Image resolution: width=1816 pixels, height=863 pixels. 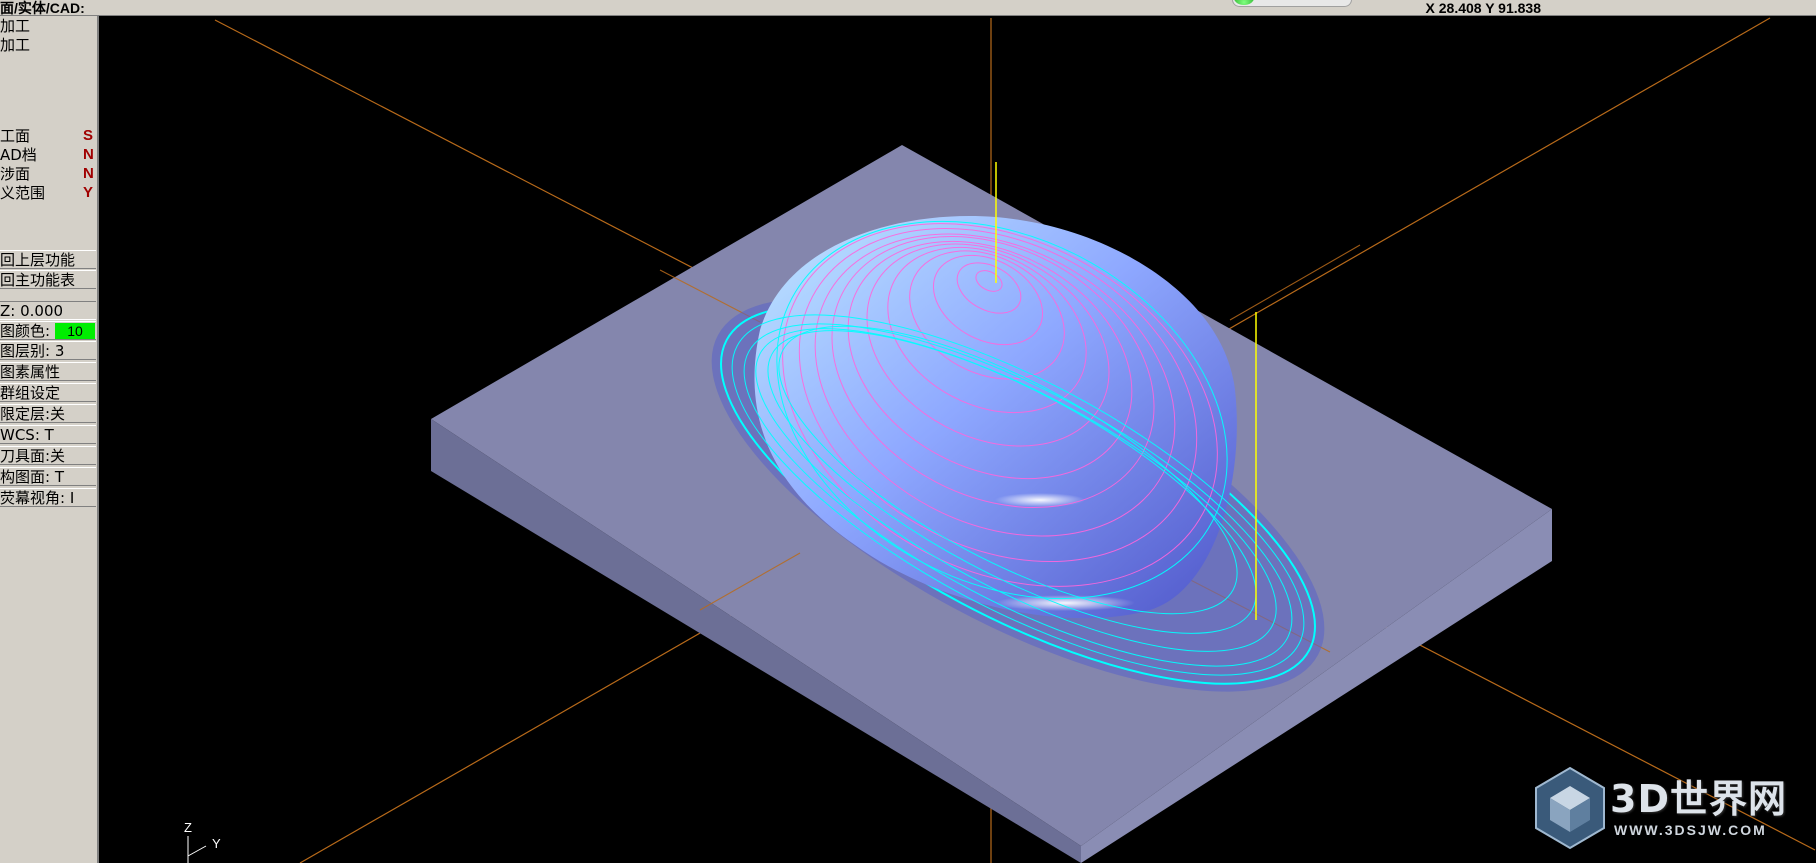 What do you see at coordinates (88, 135) in the screenshot?
I see `menu-item-flag: S` at bounding box center [88, 135].